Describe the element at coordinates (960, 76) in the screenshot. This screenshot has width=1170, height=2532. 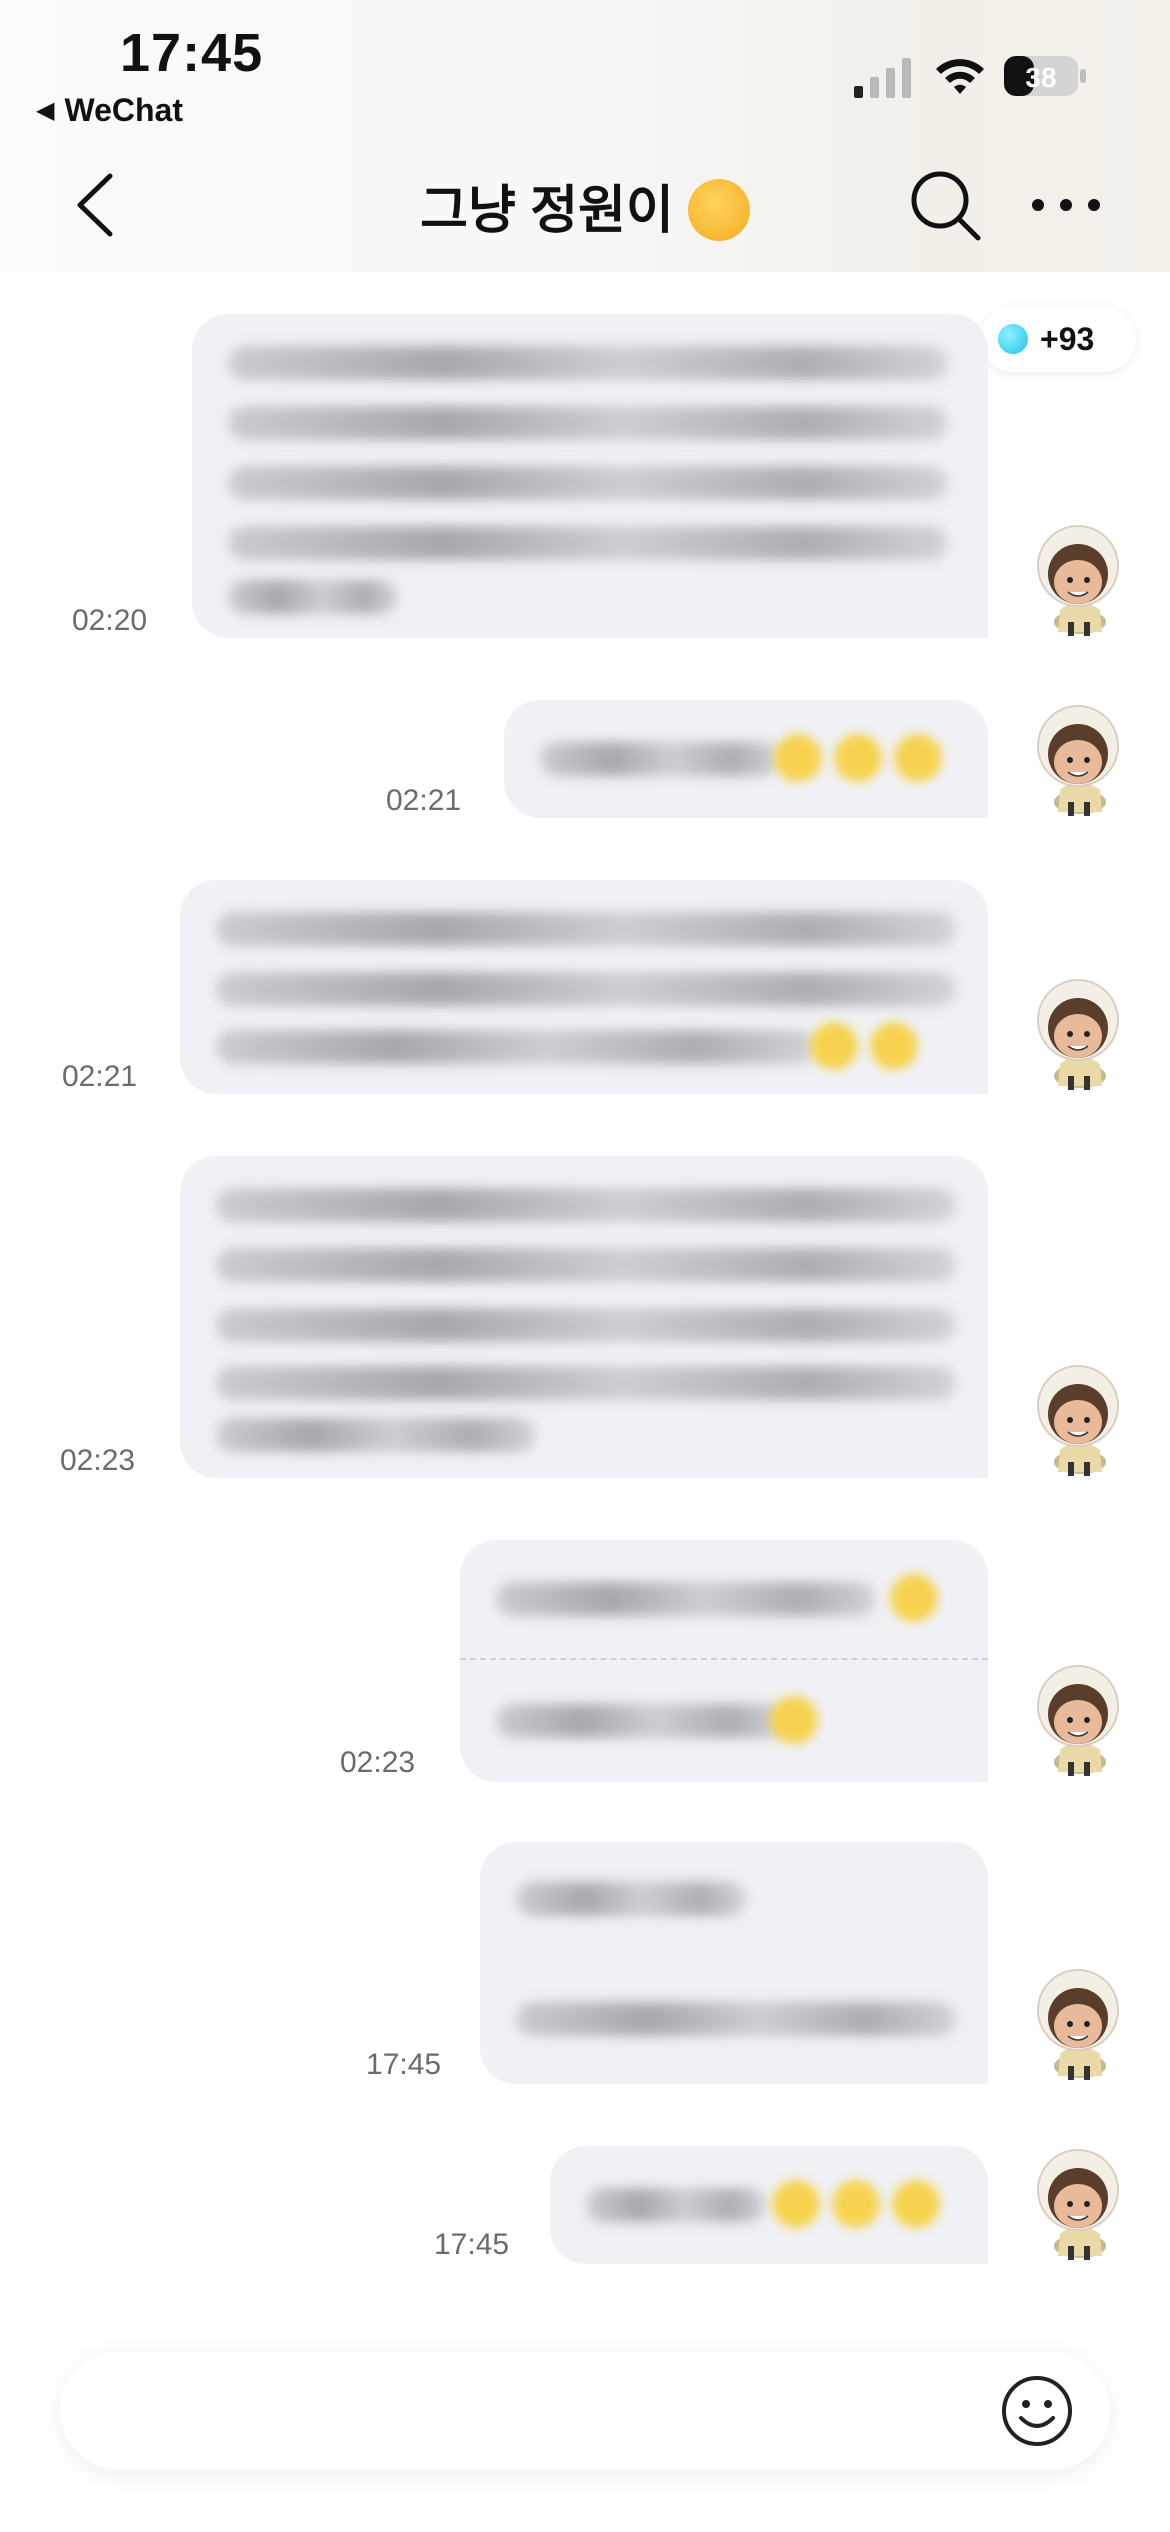
I see `wifi-icon` at that location.